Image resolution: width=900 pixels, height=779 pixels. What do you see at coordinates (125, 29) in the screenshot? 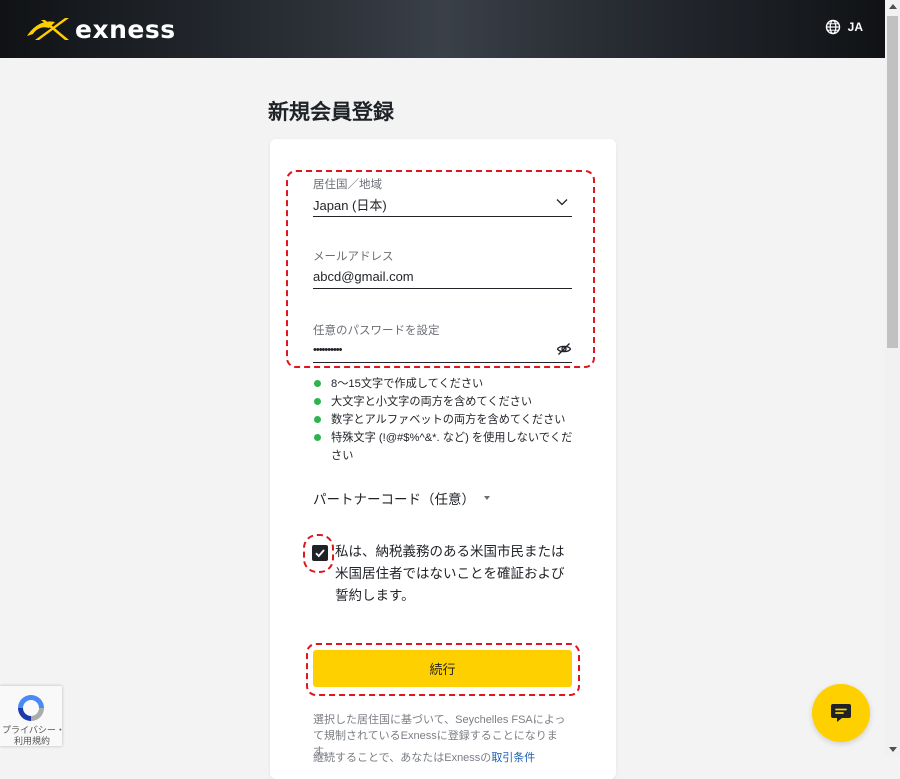
I see `brand-name: exness` at bounding box center [125, 29].